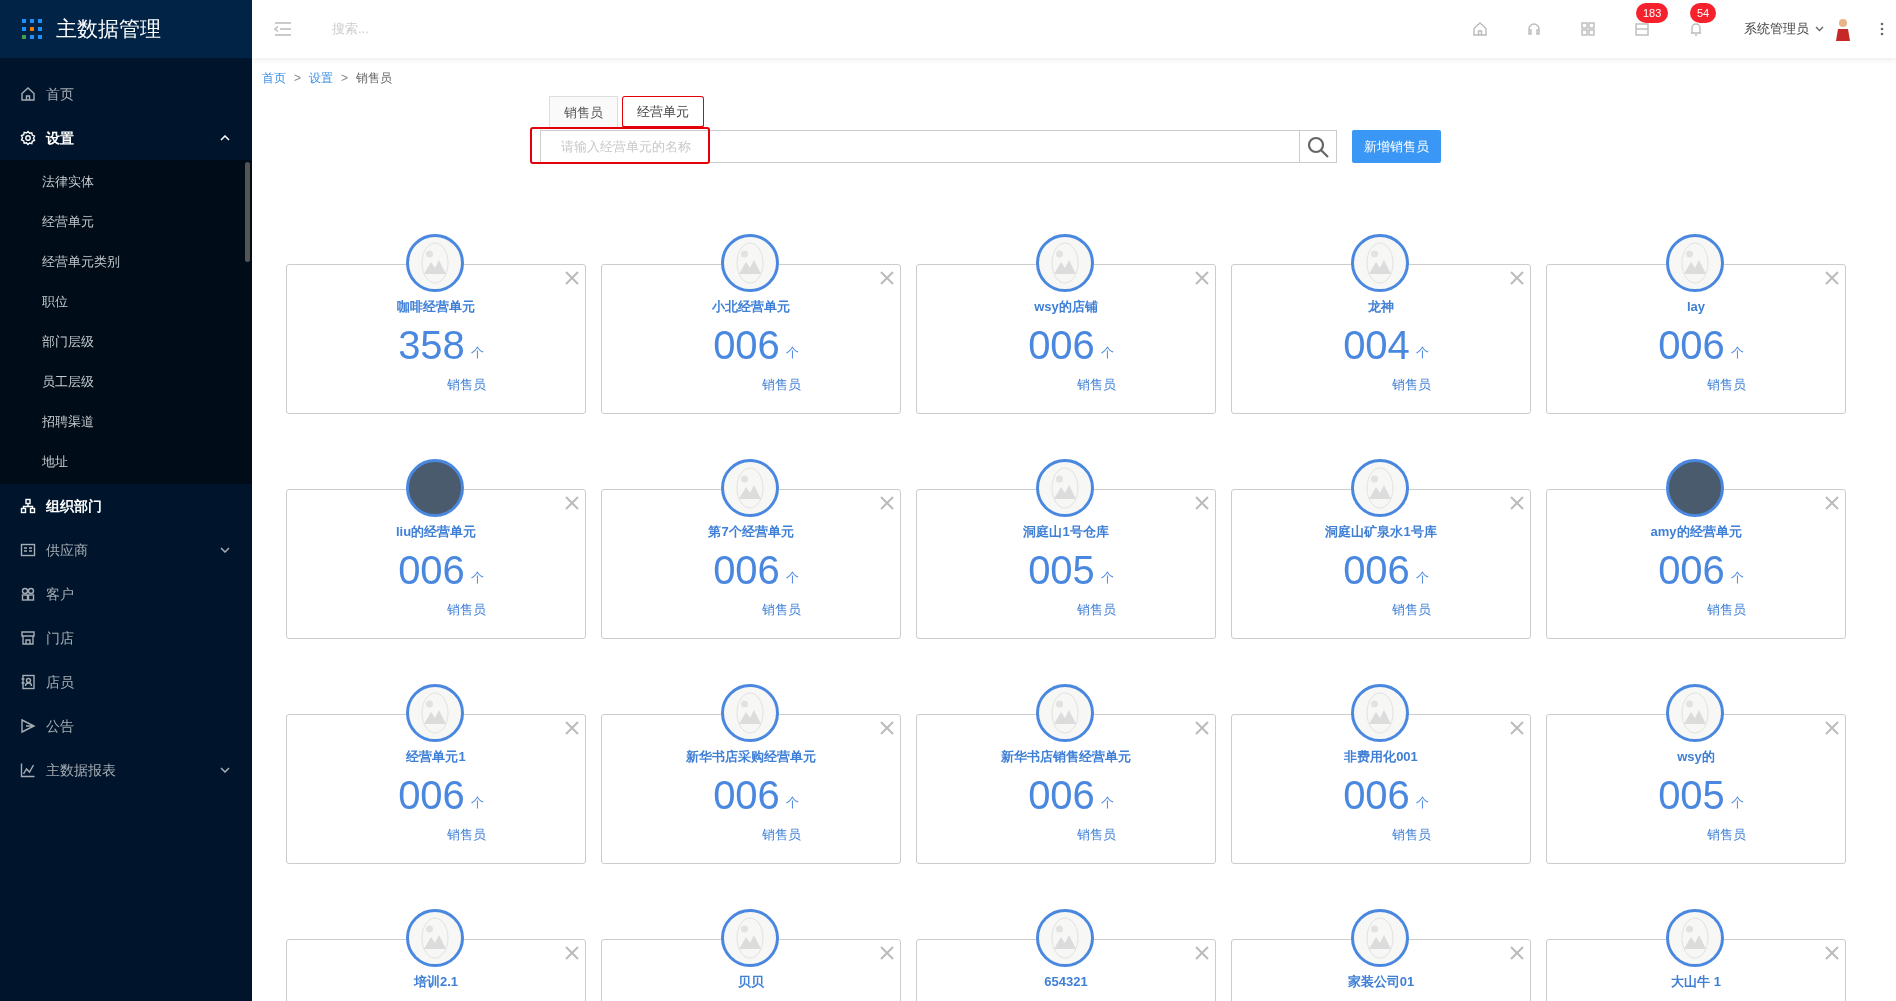  Describe the element at coordinates (1843, 29) in the screenshot. I see `avatar-icon` at that location.